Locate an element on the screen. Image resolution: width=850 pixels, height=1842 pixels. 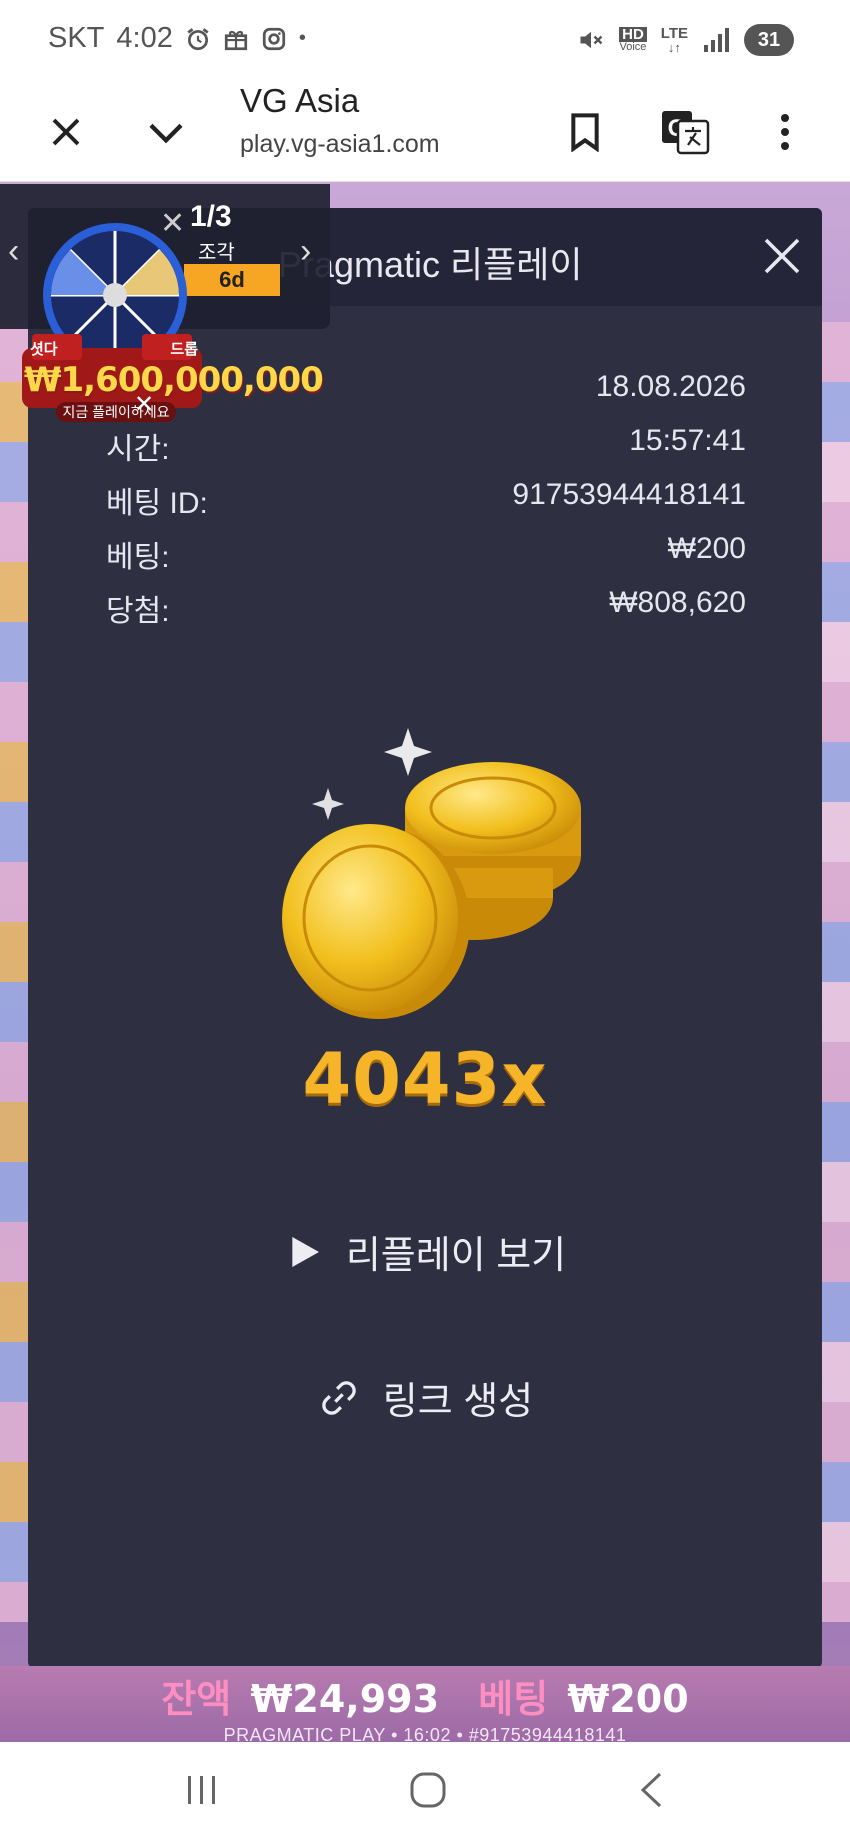
page-title: VG Asia is located at coordinates (300, 100).